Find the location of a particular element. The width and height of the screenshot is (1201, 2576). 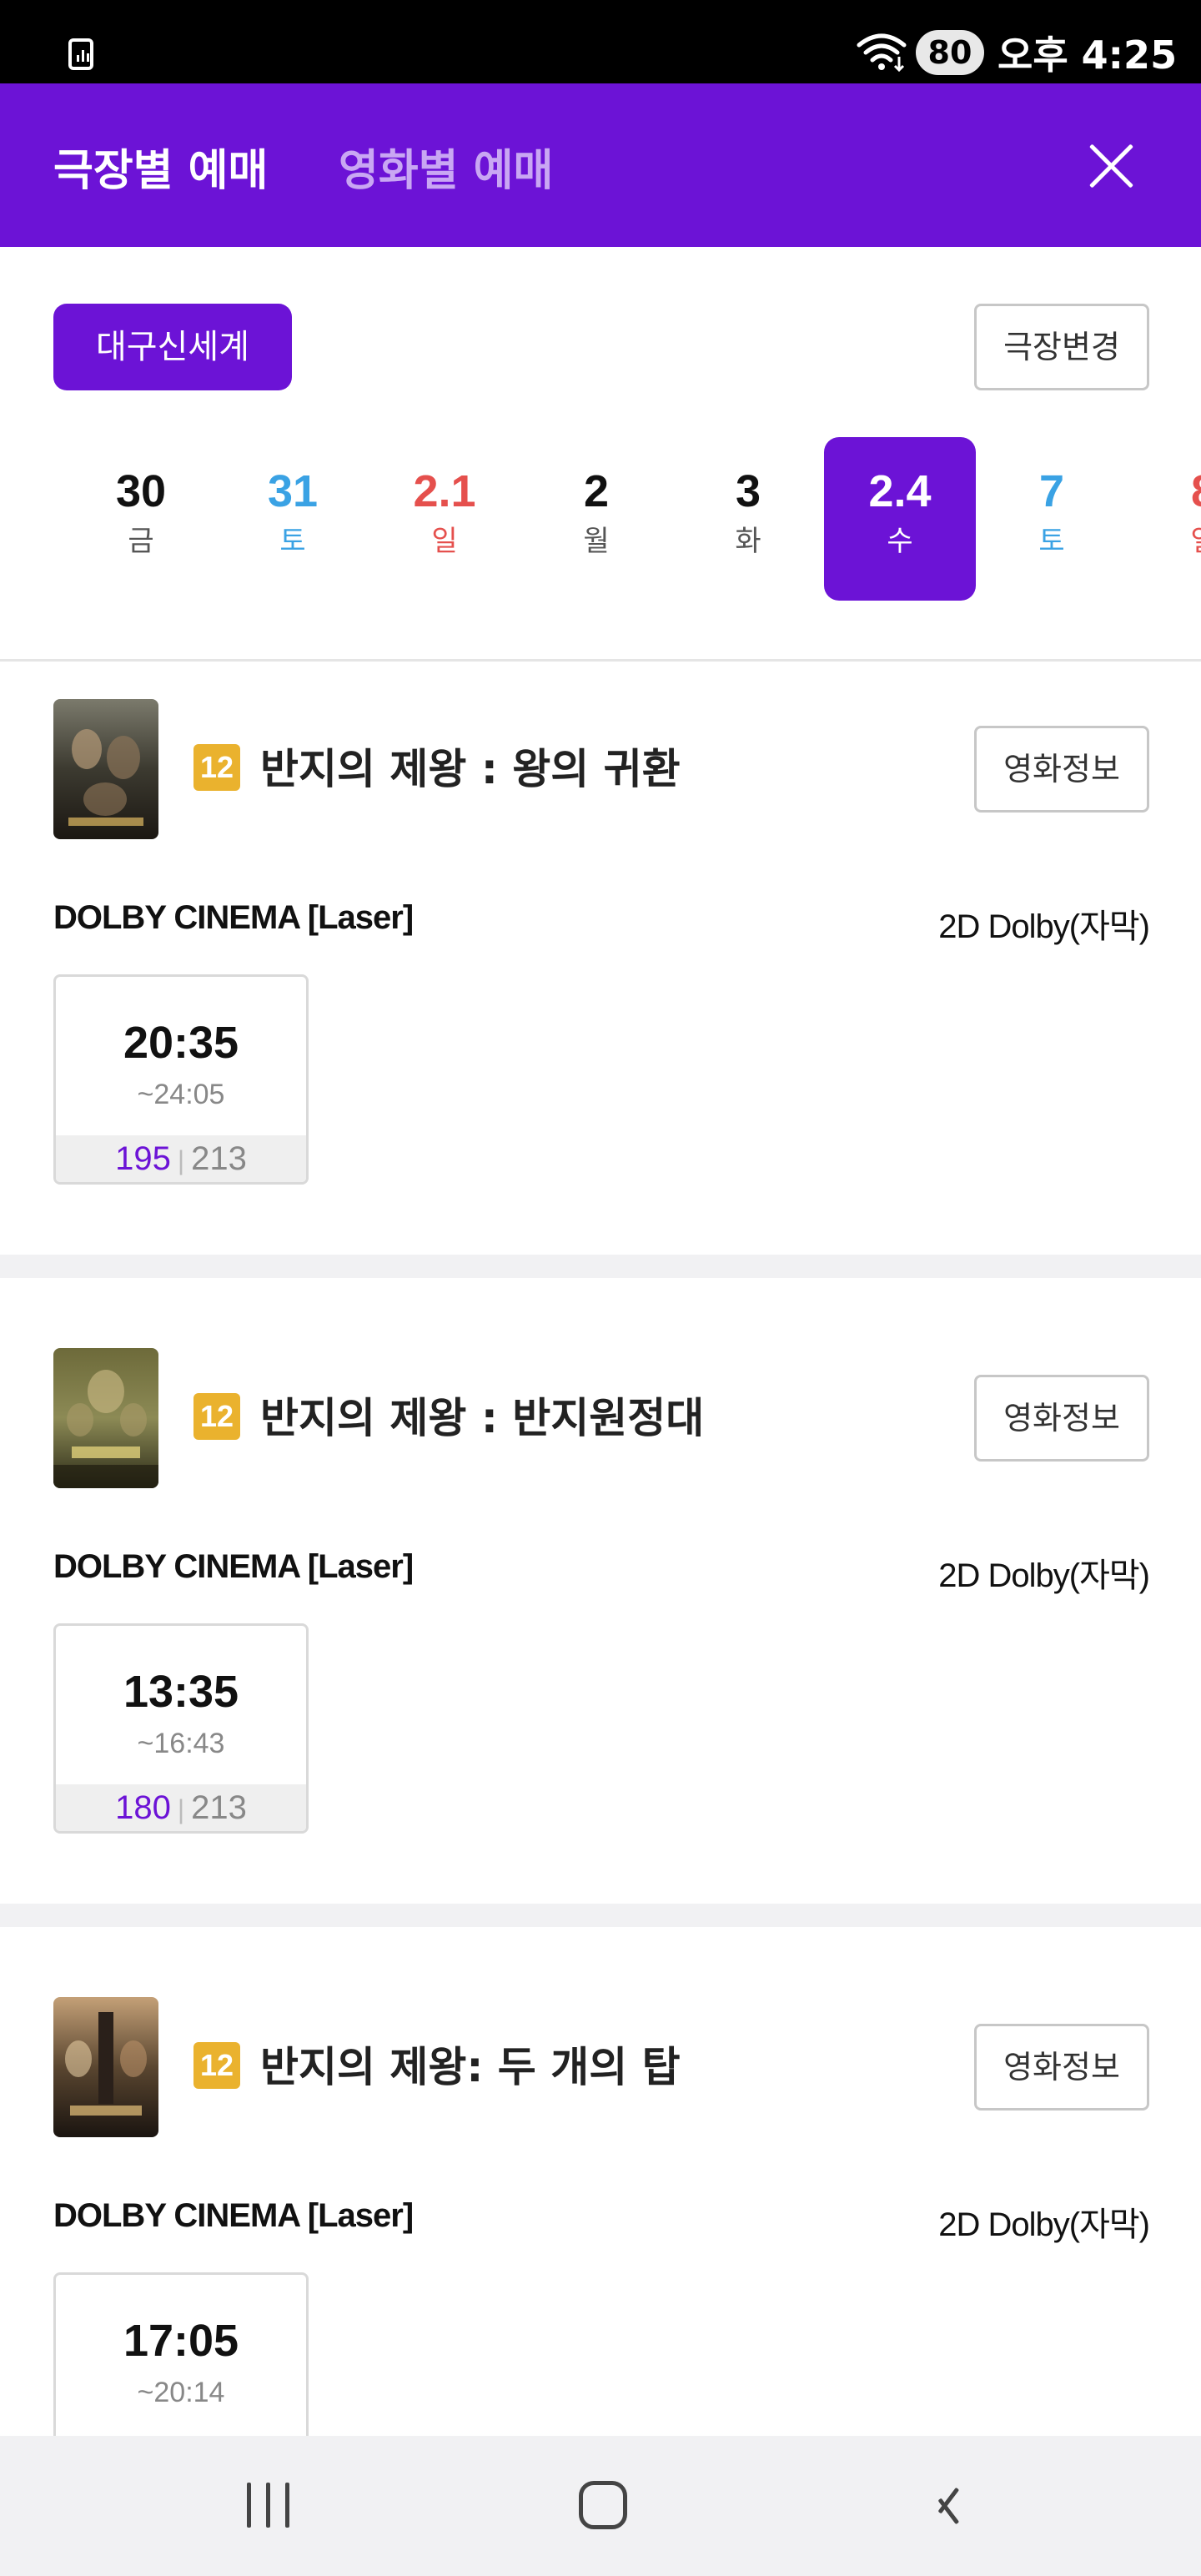

date-weekday: 목 is located at coordinates (18, 541).